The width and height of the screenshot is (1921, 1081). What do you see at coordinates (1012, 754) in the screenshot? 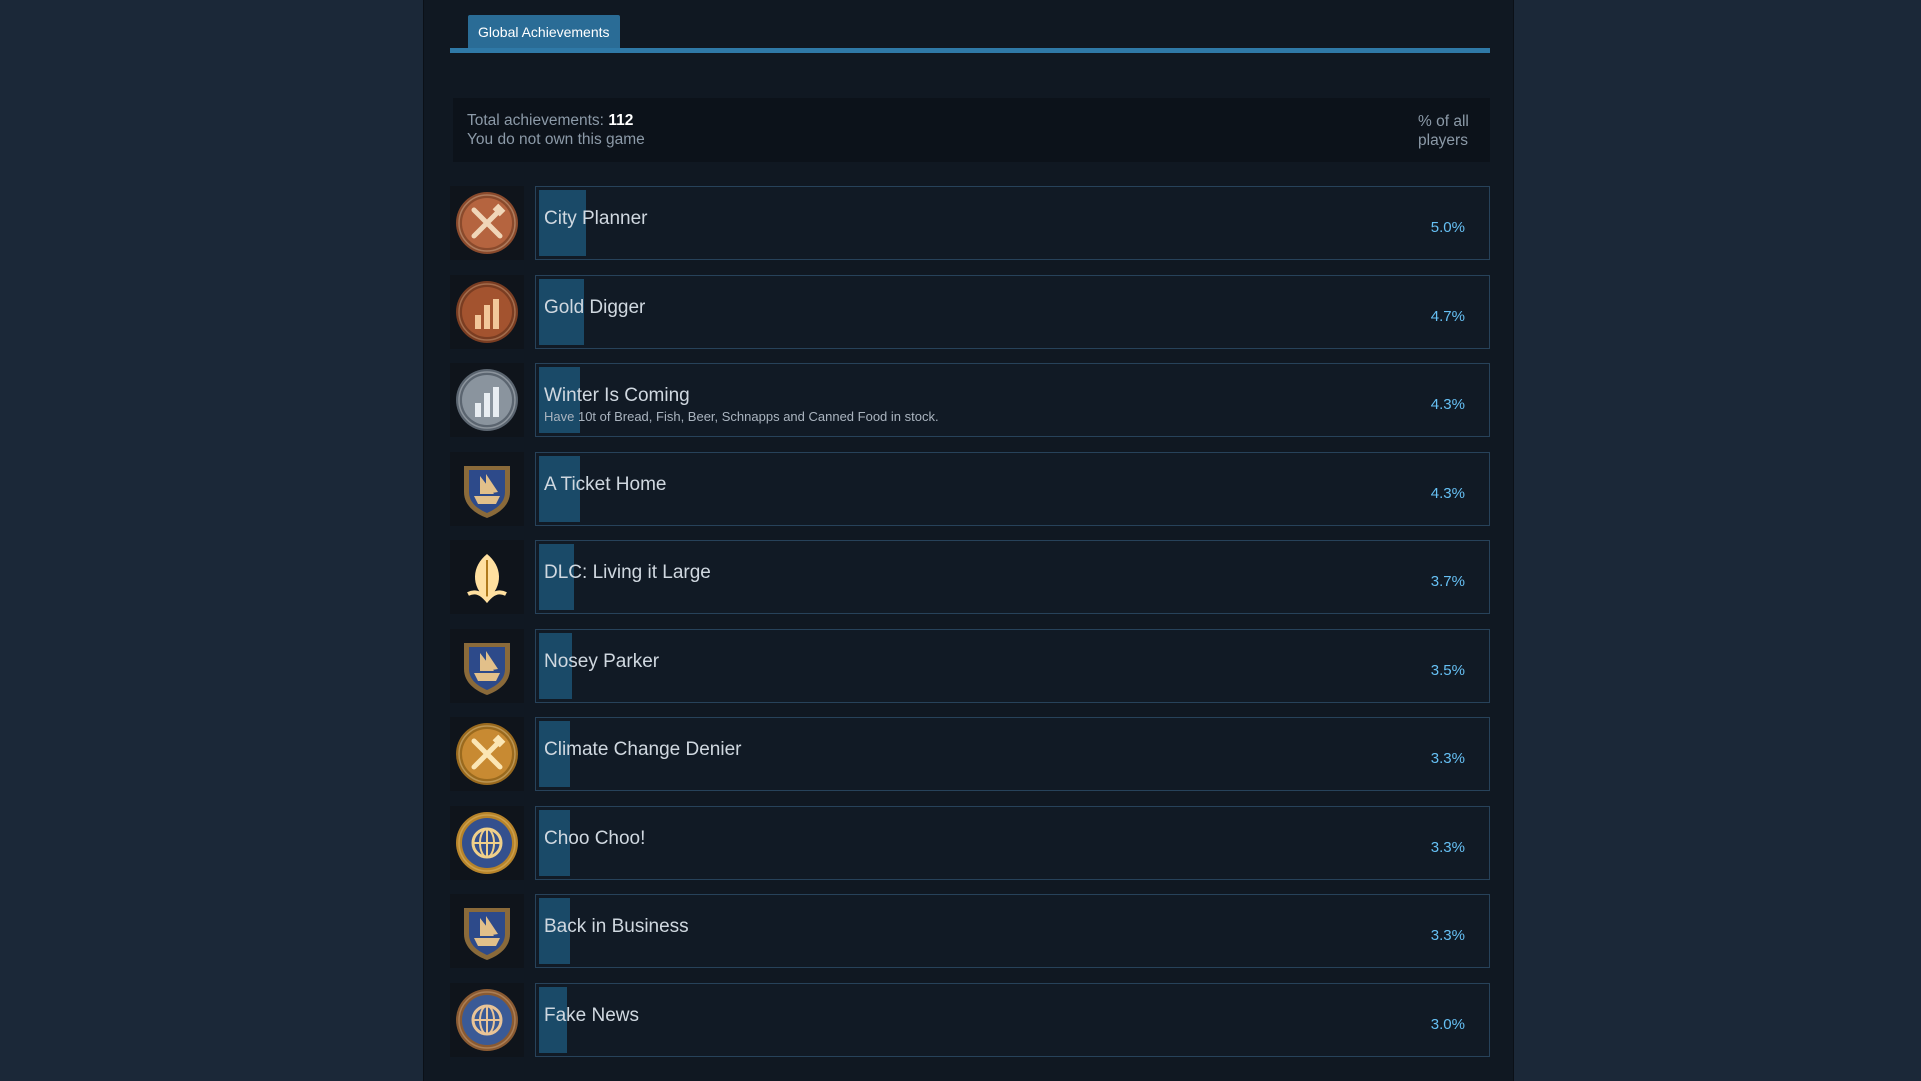
I see `achievement-progress-bar: Climate Change Denier 3.3%` at bounding box center [1012, 754].